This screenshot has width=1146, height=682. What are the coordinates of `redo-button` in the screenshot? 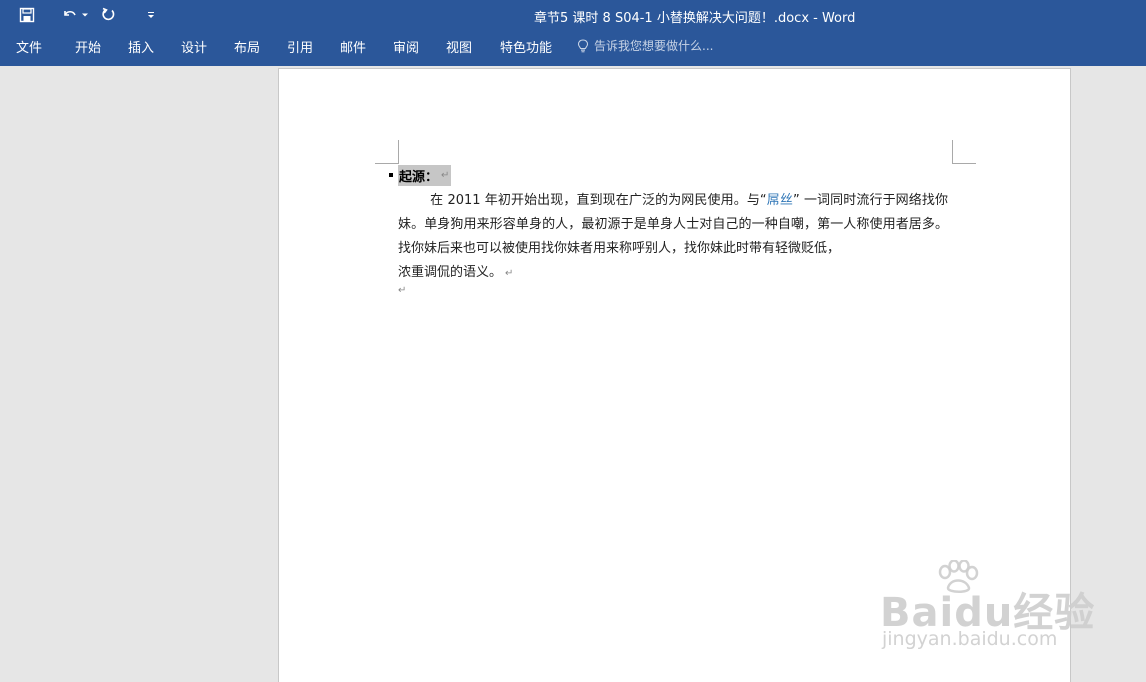 It's located at (108, 15).